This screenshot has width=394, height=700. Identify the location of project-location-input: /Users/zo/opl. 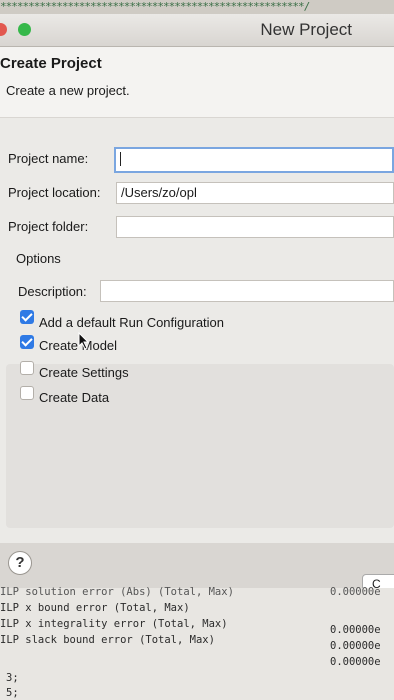
(255, 193).